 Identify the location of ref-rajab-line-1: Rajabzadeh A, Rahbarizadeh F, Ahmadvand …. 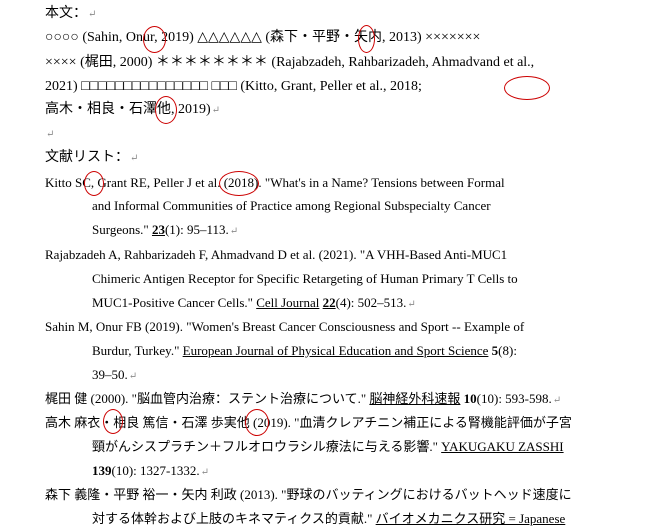
(276, 254).